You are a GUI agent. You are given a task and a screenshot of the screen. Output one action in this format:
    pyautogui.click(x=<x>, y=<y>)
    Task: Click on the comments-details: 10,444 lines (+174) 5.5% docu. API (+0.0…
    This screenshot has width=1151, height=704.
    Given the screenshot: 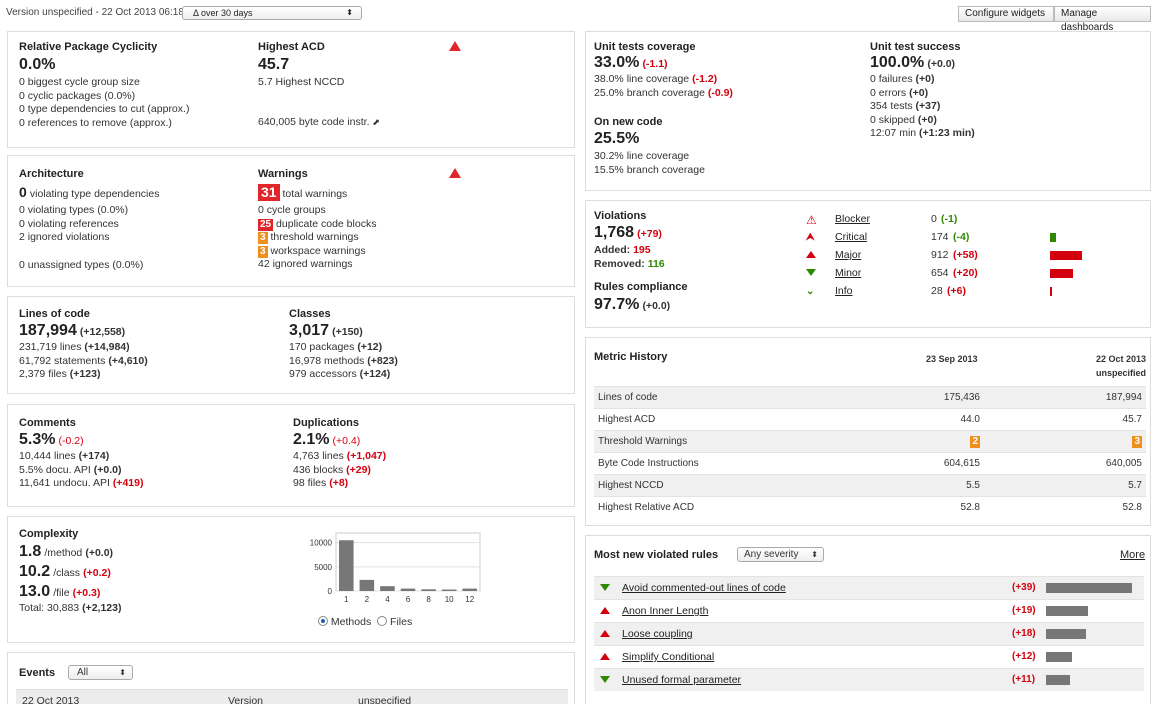 What is the action you would take?
    pyautogui.click(x=81, y=470)
    